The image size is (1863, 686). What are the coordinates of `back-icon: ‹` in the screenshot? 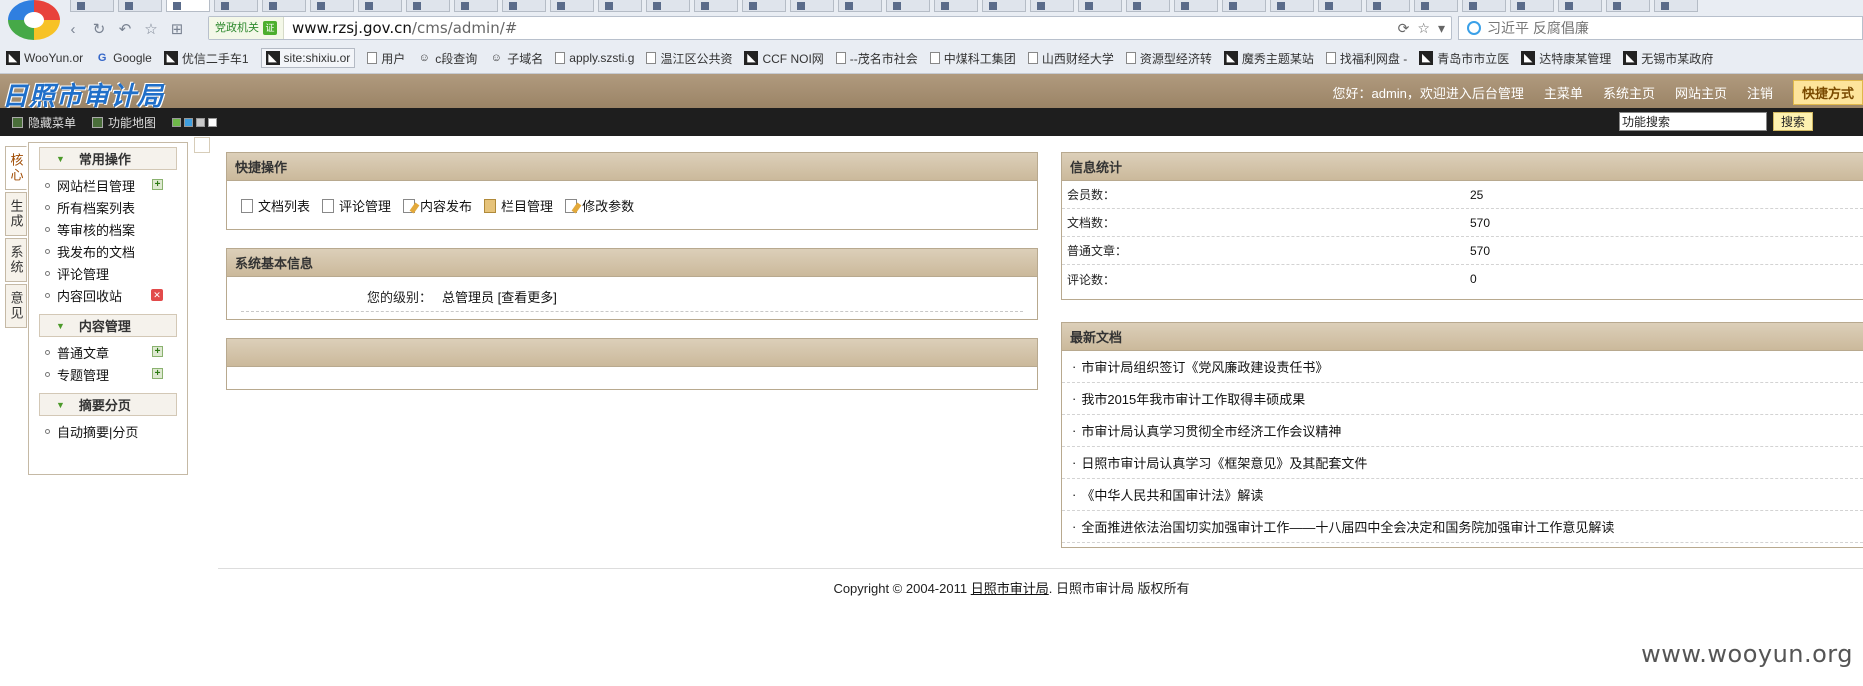 It's located at (73, 29).